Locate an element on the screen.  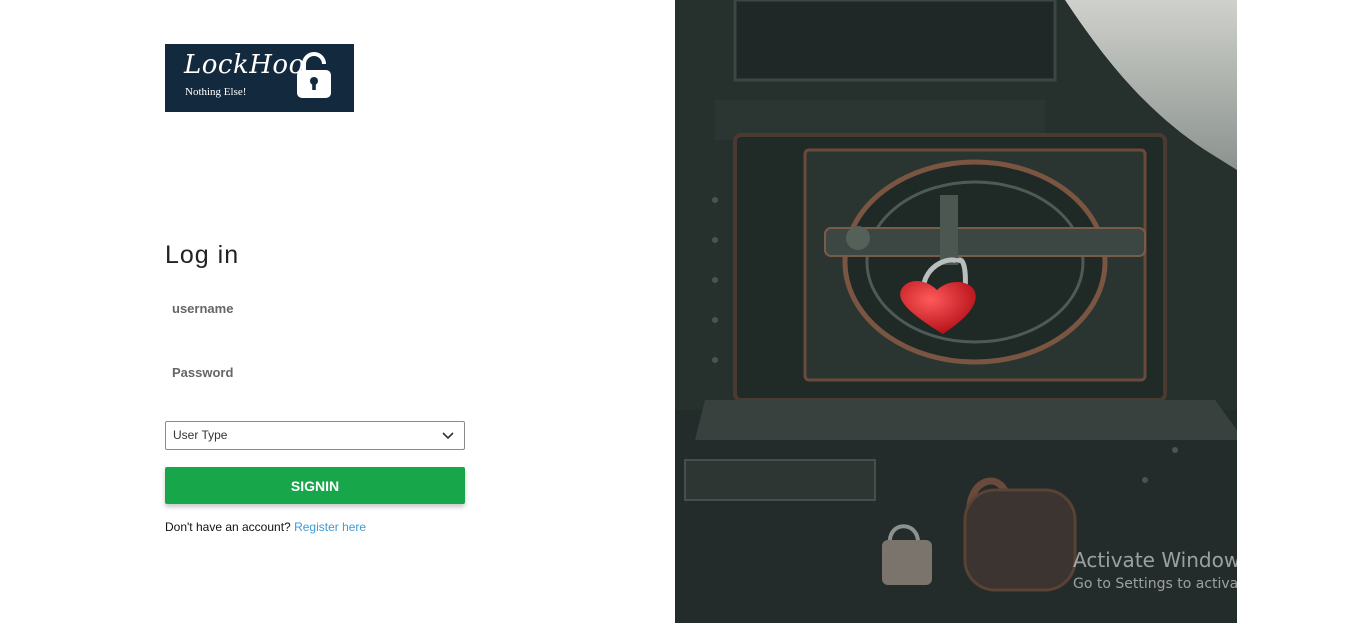
signin-button: SIGNIN is located at coordinates (315, 485).